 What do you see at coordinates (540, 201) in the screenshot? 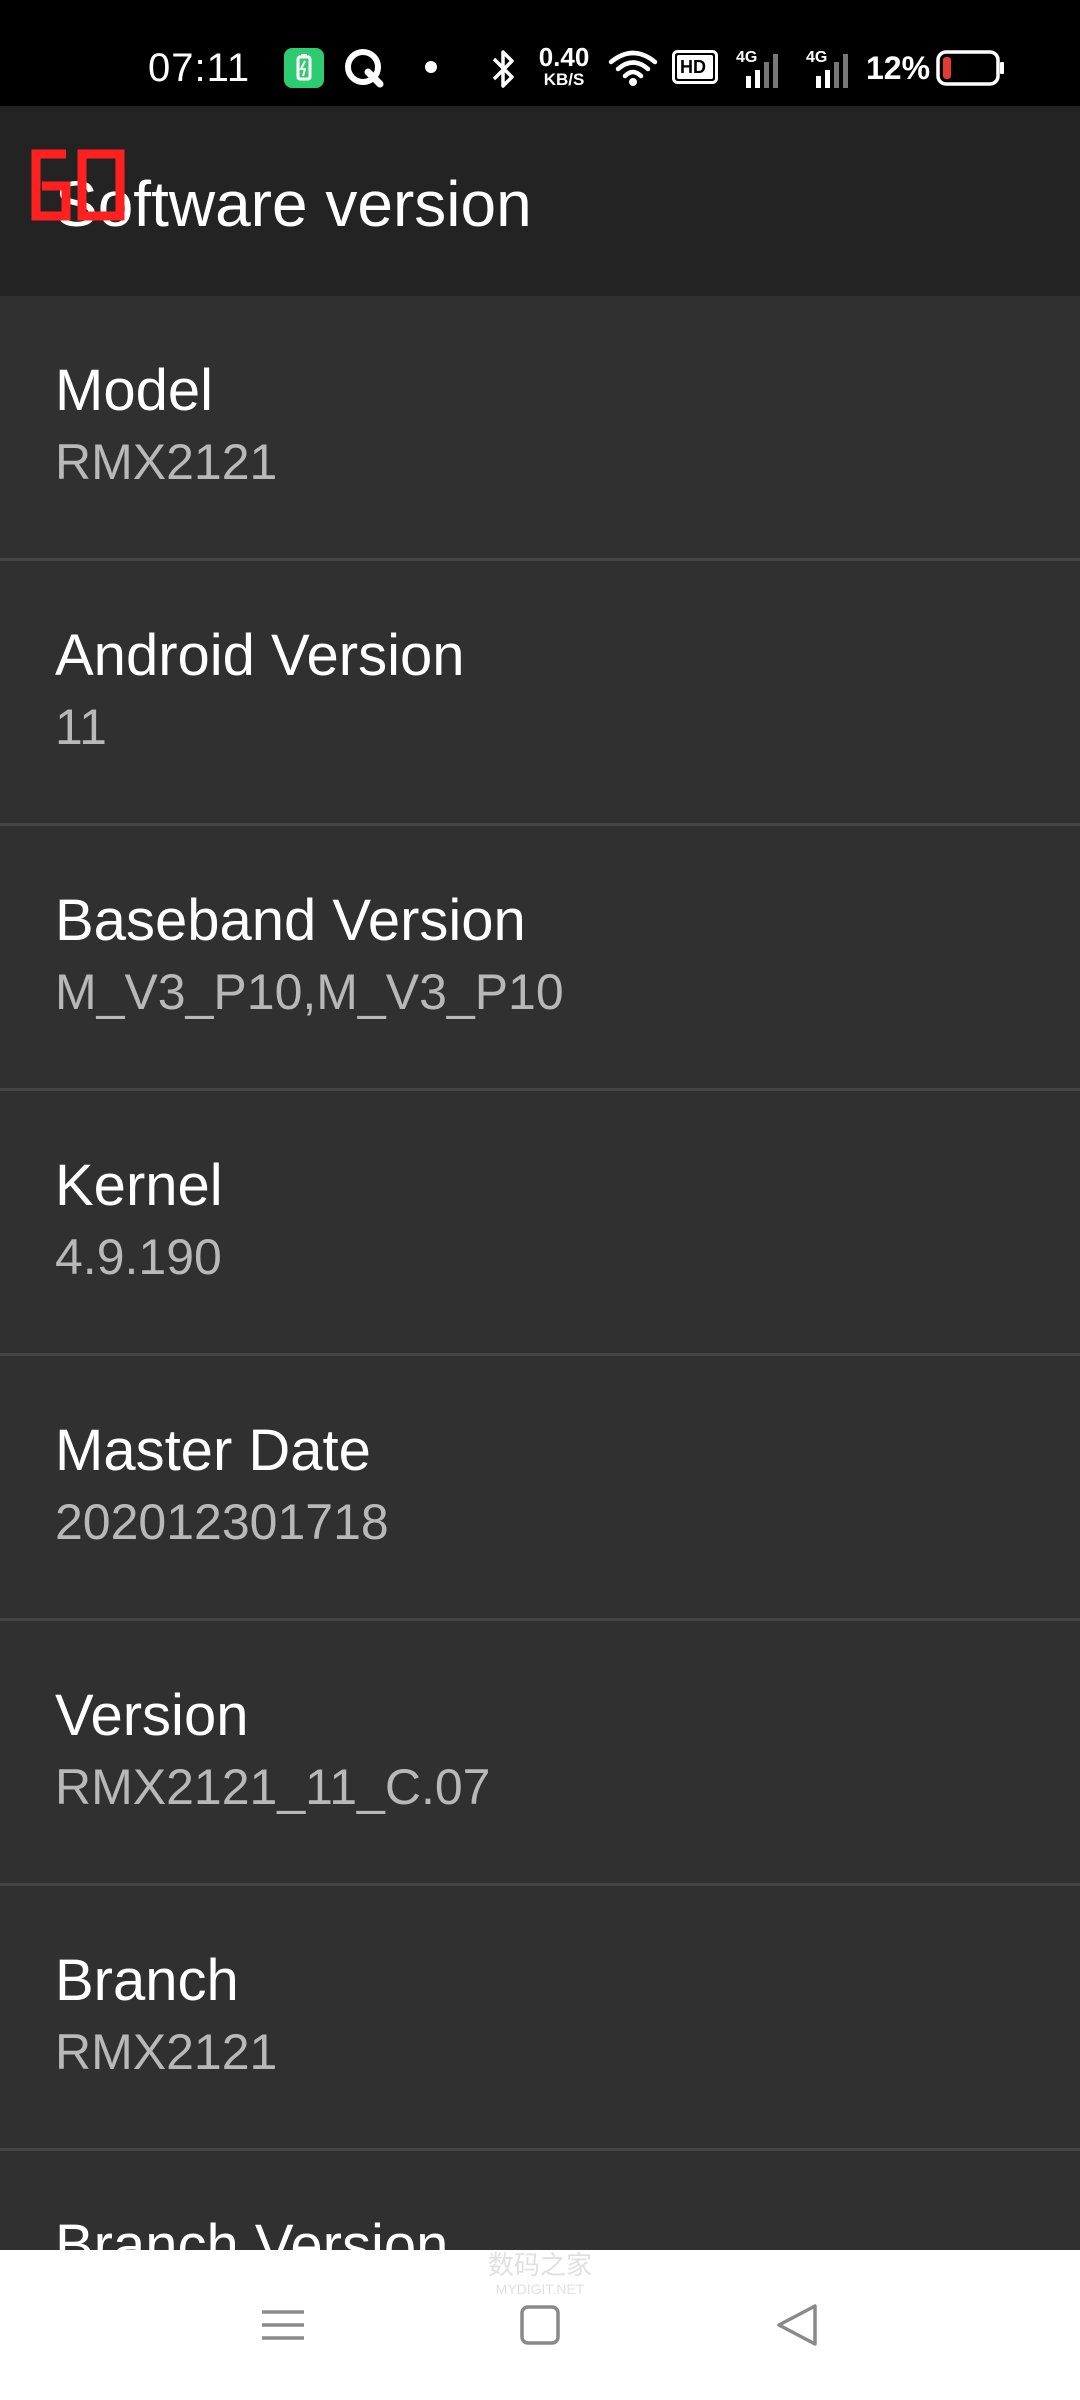
I see `app-bar: Software version` at bounding box center [540, 201].